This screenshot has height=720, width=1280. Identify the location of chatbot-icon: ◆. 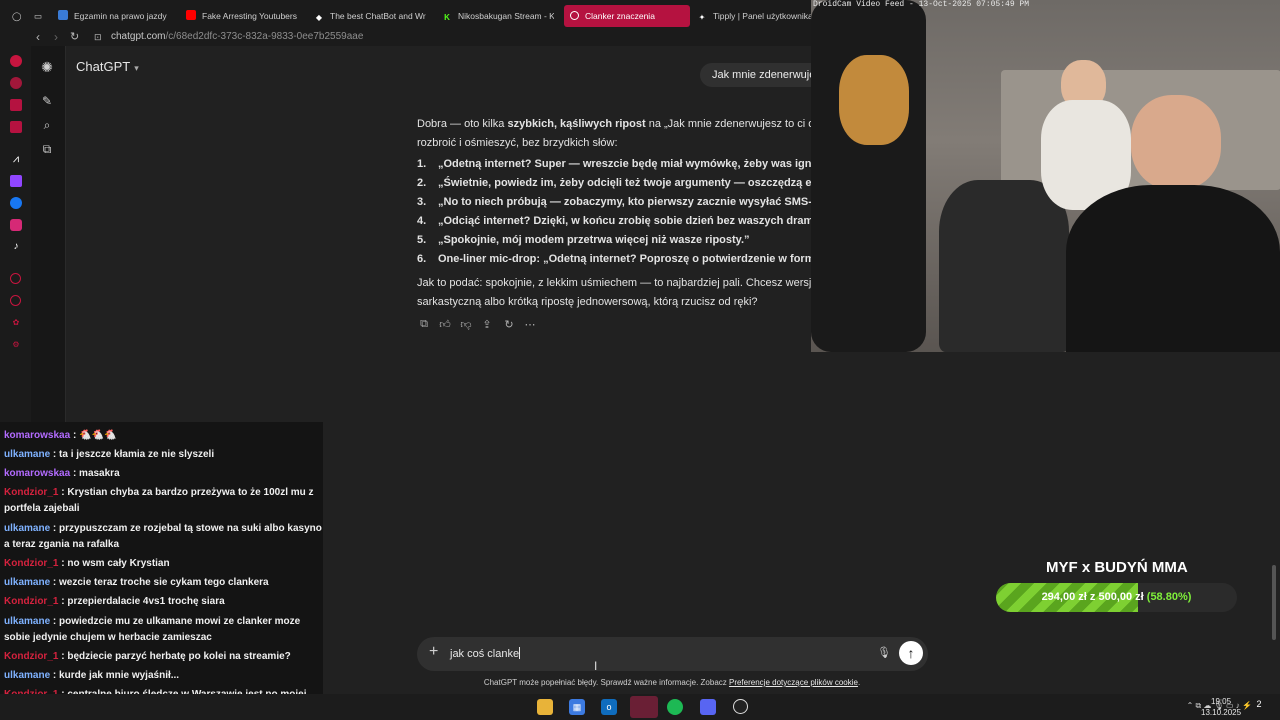
(319, 17).